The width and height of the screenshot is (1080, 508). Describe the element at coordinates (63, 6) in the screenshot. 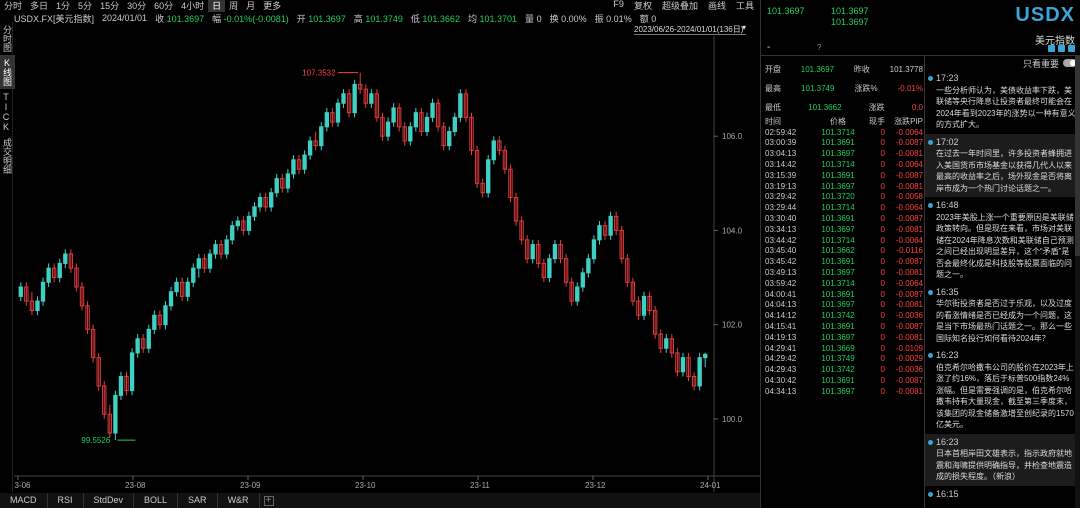

I see `period-tab: 1分` at that location.